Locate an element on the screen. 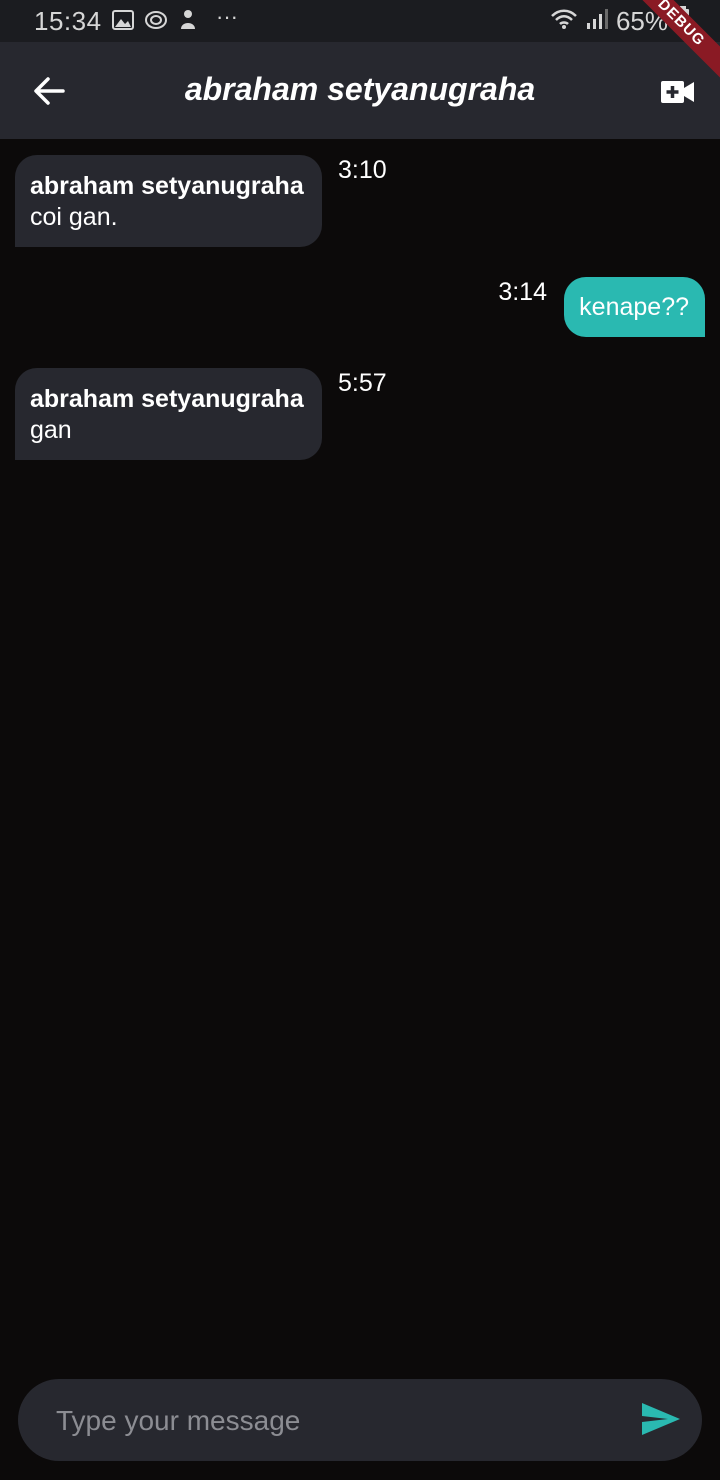 This screenshot has height=1480, width=720. message-composer is located at coordinates (360, 1421).